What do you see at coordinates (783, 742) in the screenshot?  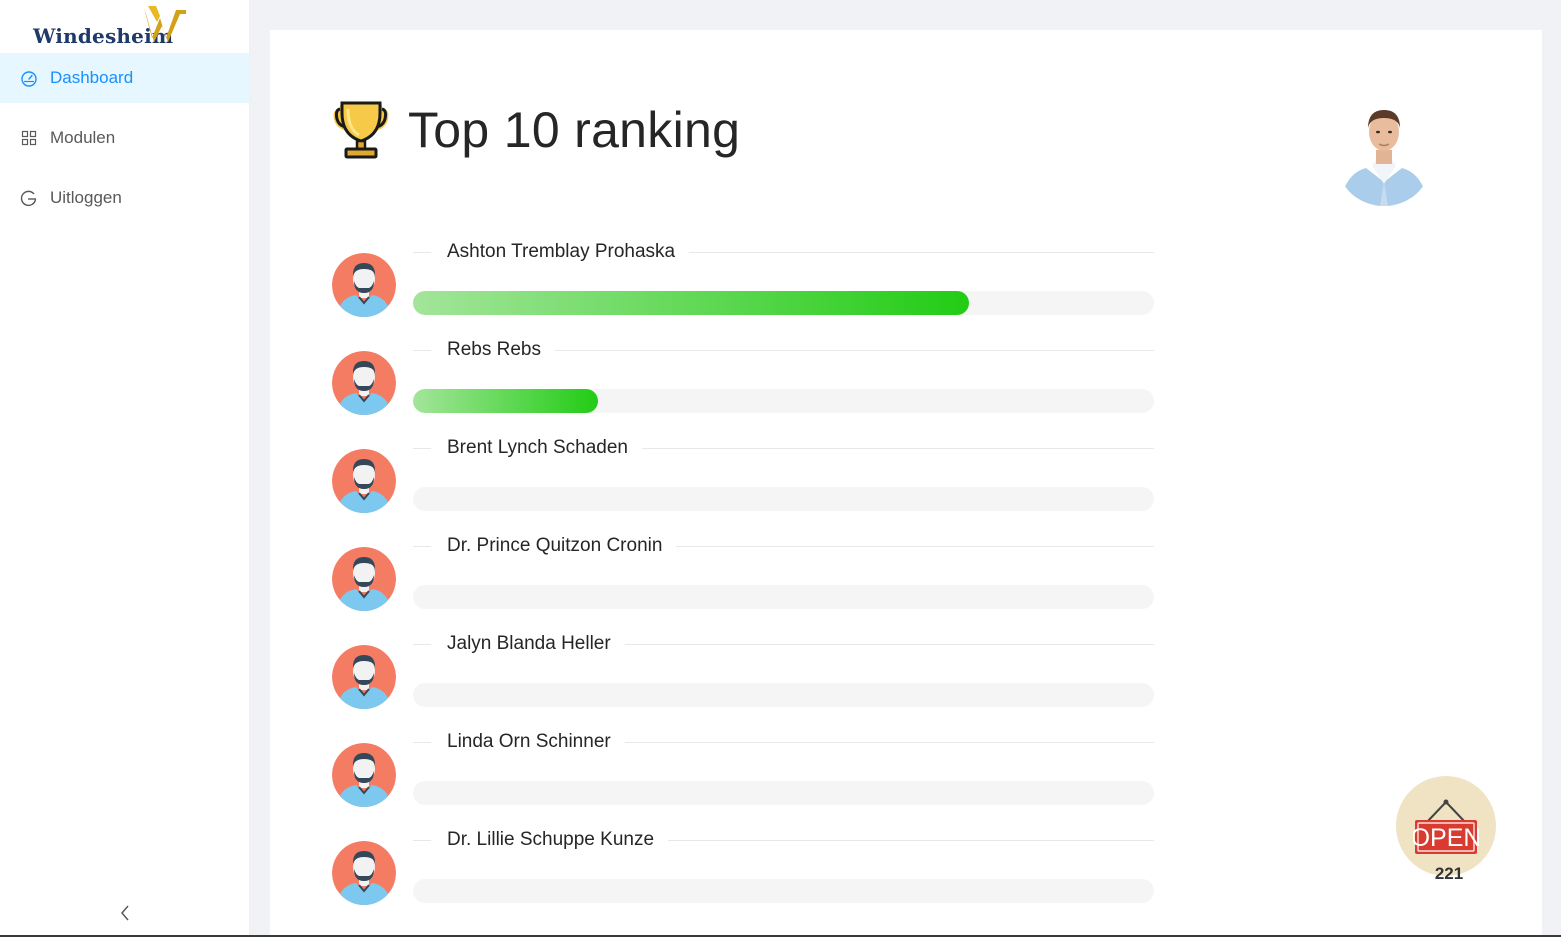 I see `name-divider: Linda Orn Schinner` at bounding box center [783, 742].